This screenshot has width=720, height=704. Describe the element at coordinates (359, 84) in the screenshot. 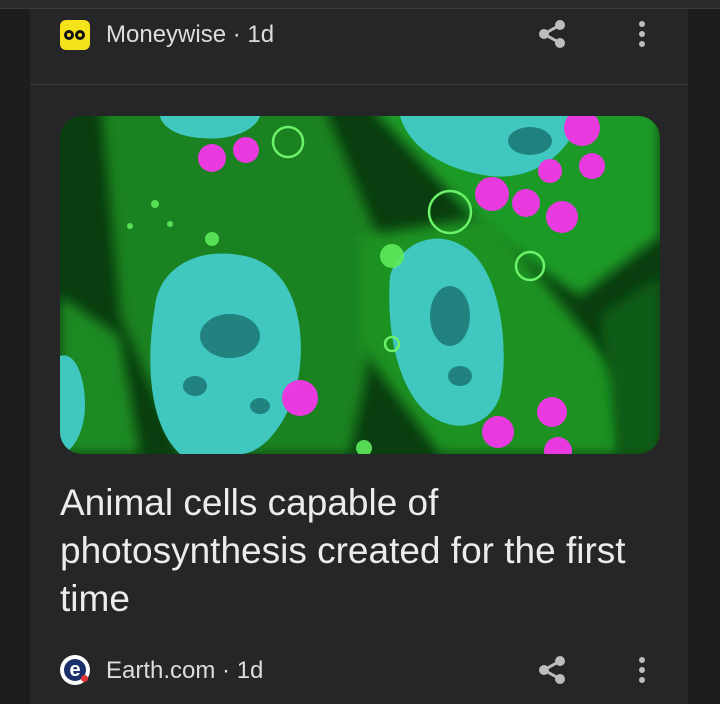

I see `card-divider` at that location.